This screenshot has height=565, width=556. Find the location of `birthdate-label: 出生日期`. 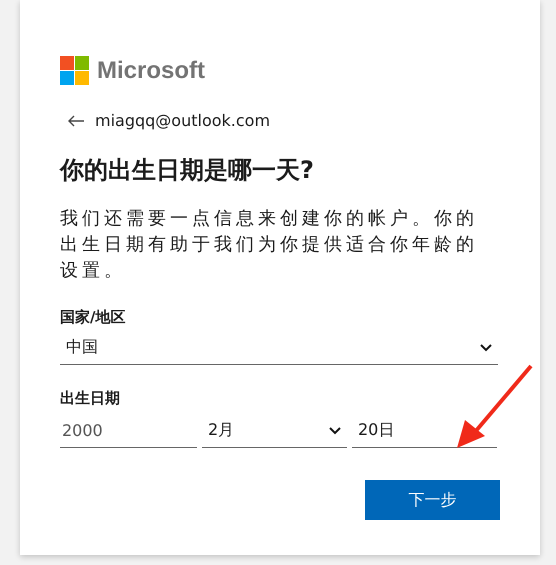

birthdate-label: 出生日期 is located at coordinates (90, 398).